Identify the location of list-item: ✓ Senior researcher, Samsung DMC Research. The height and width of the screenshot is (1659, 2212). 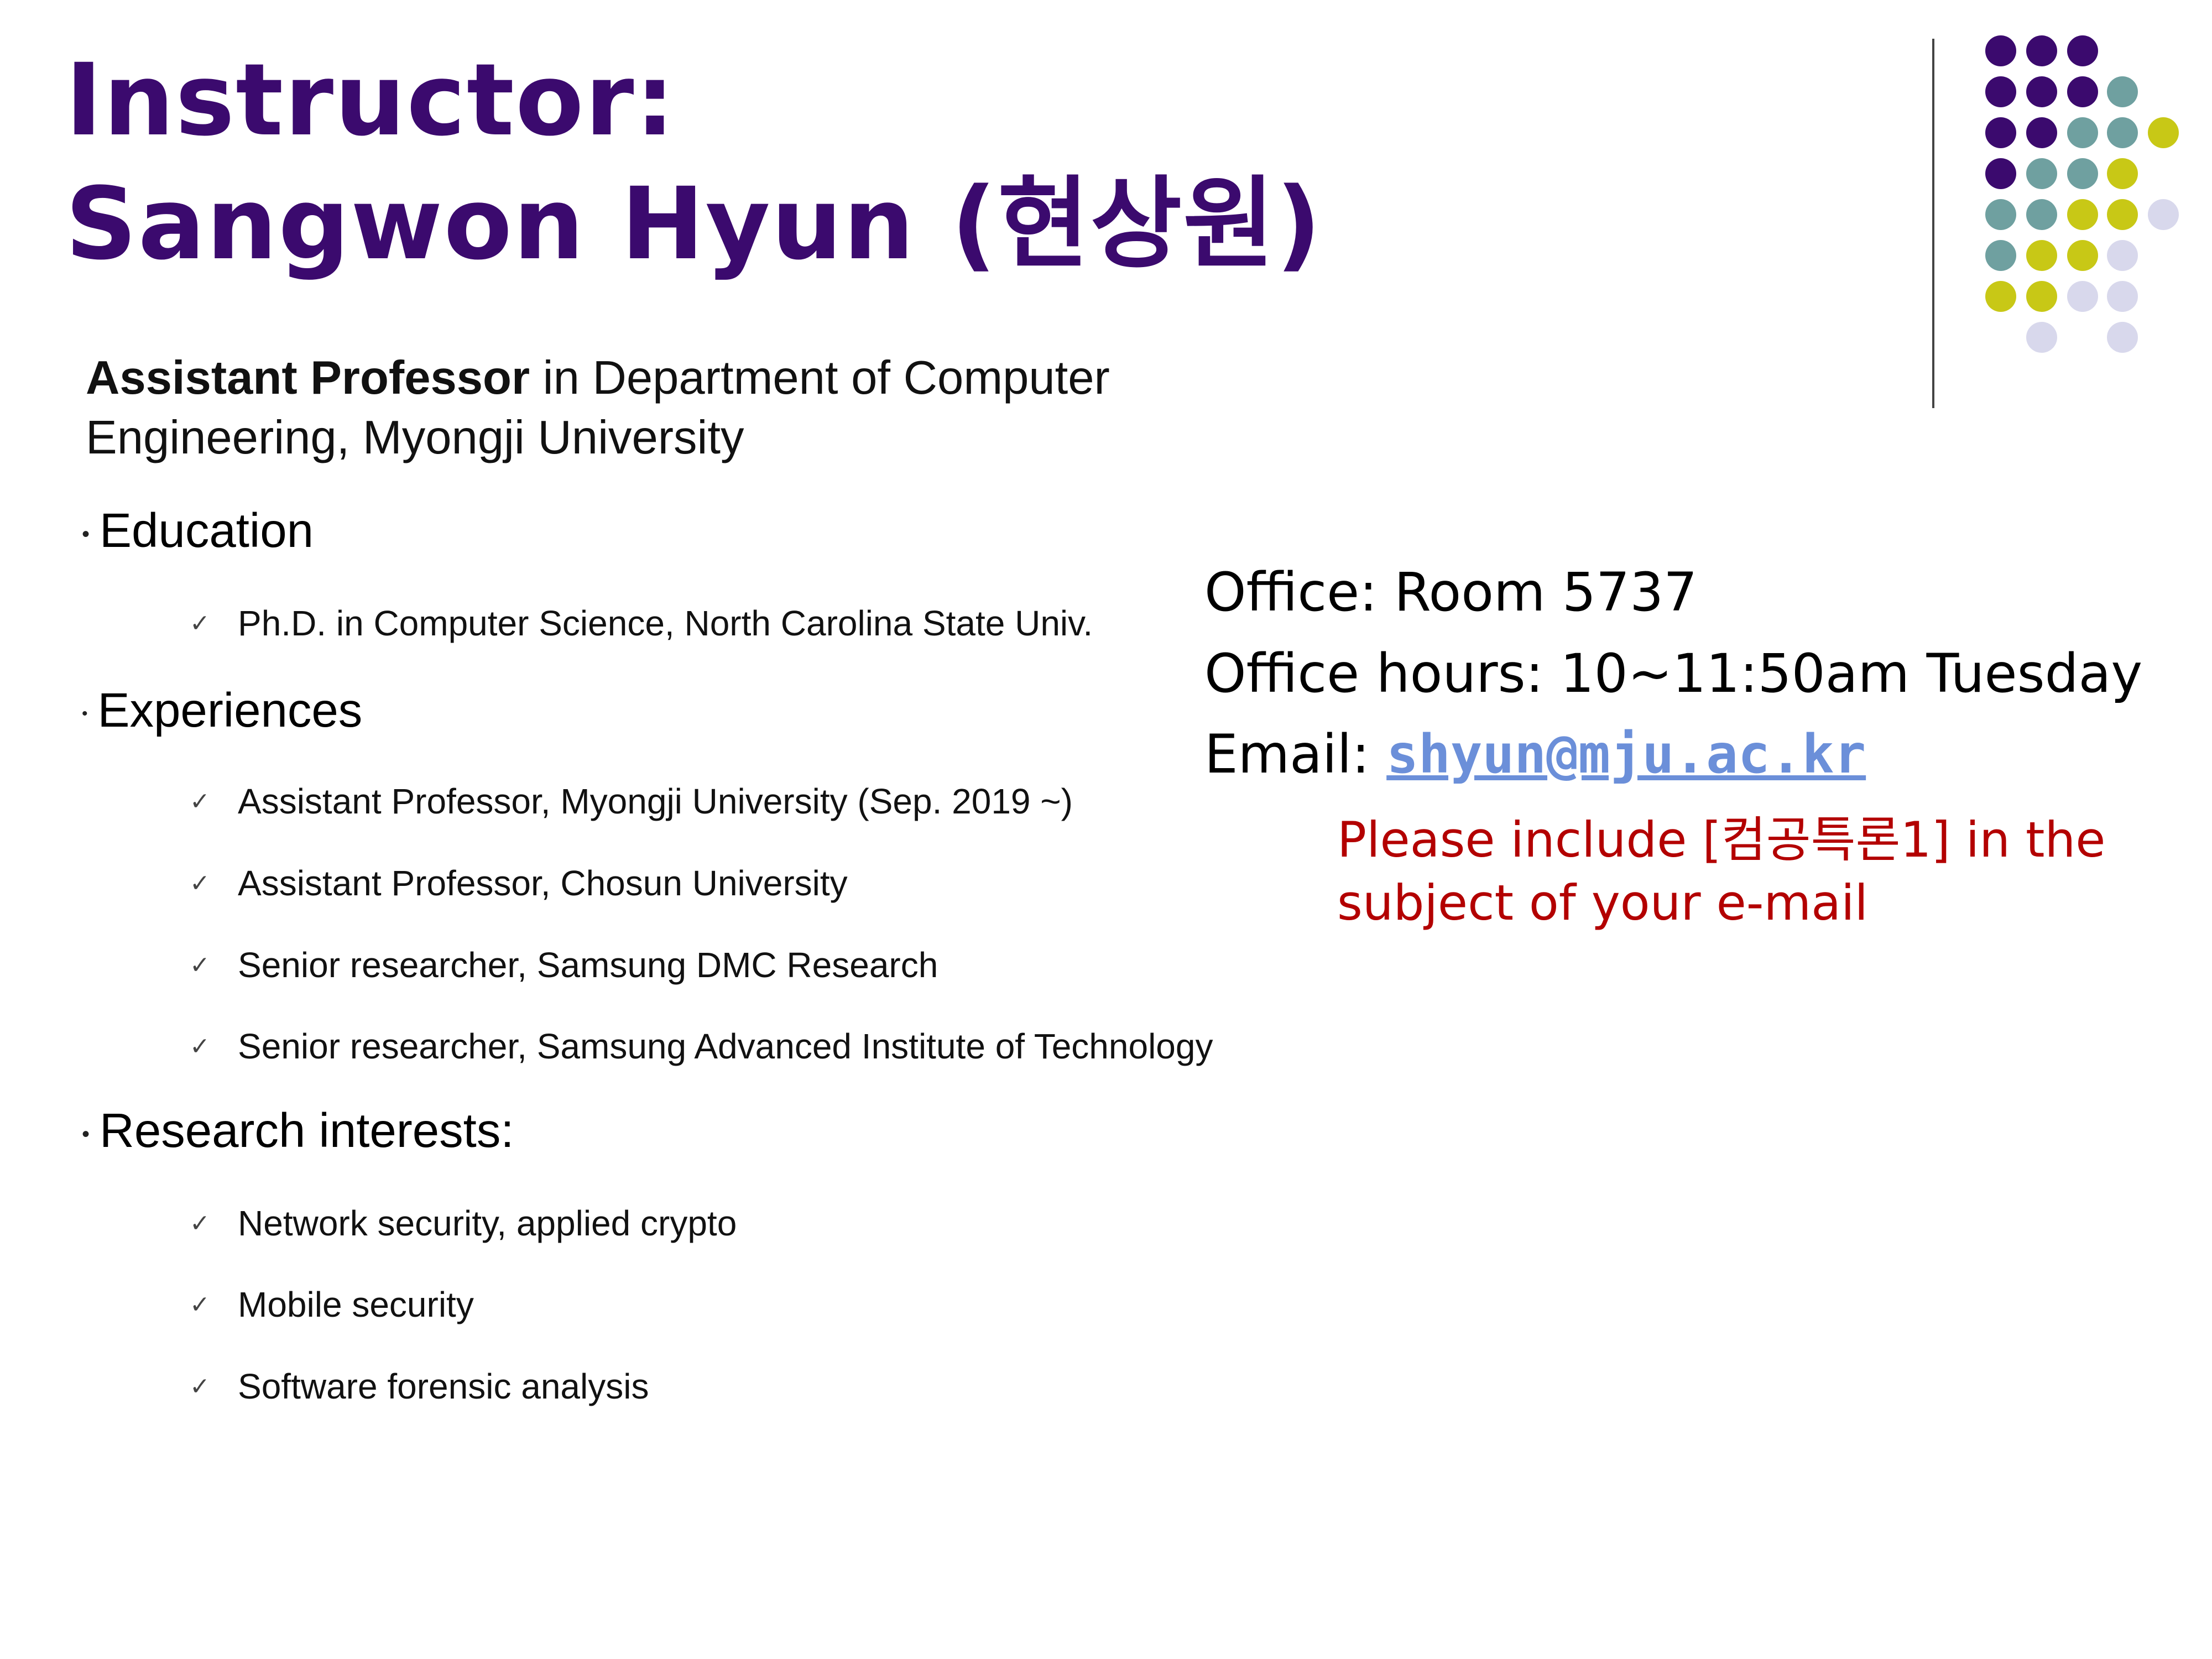
(564, 965).